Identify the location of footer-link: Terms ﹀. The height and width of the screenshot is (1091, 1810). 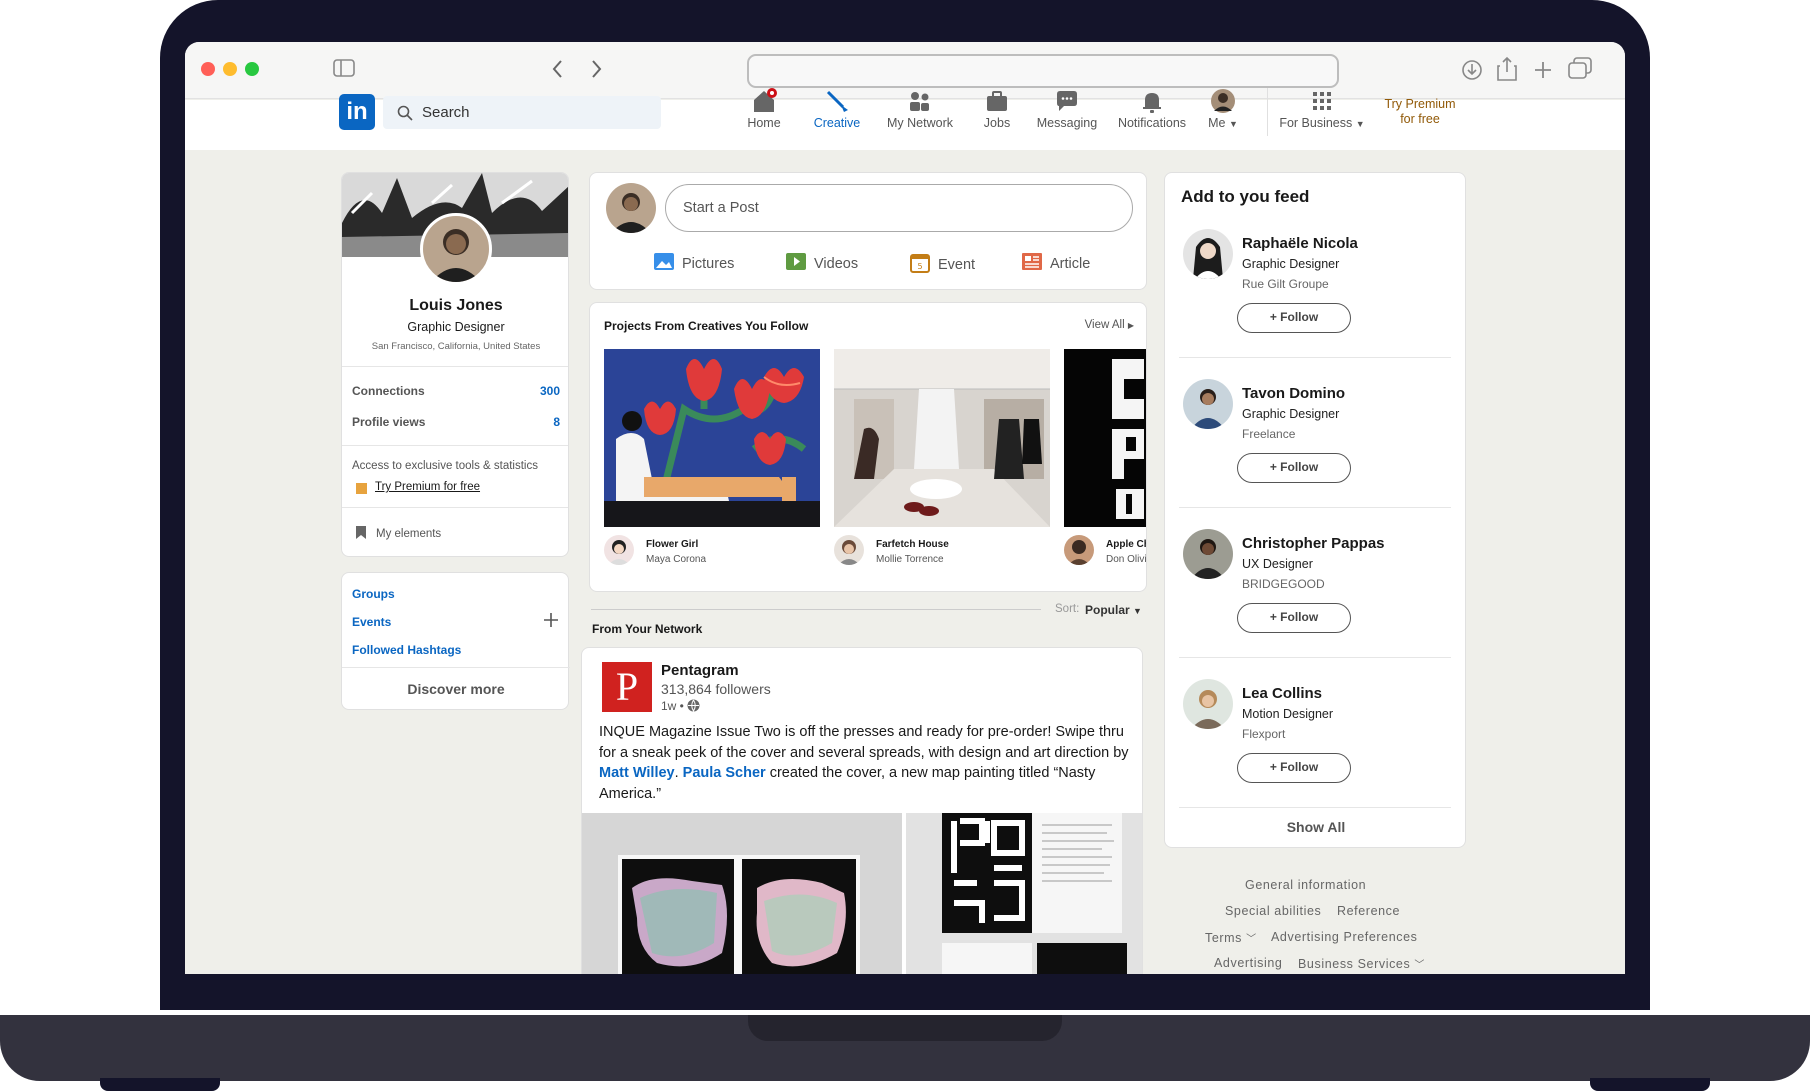
(1231, 937).